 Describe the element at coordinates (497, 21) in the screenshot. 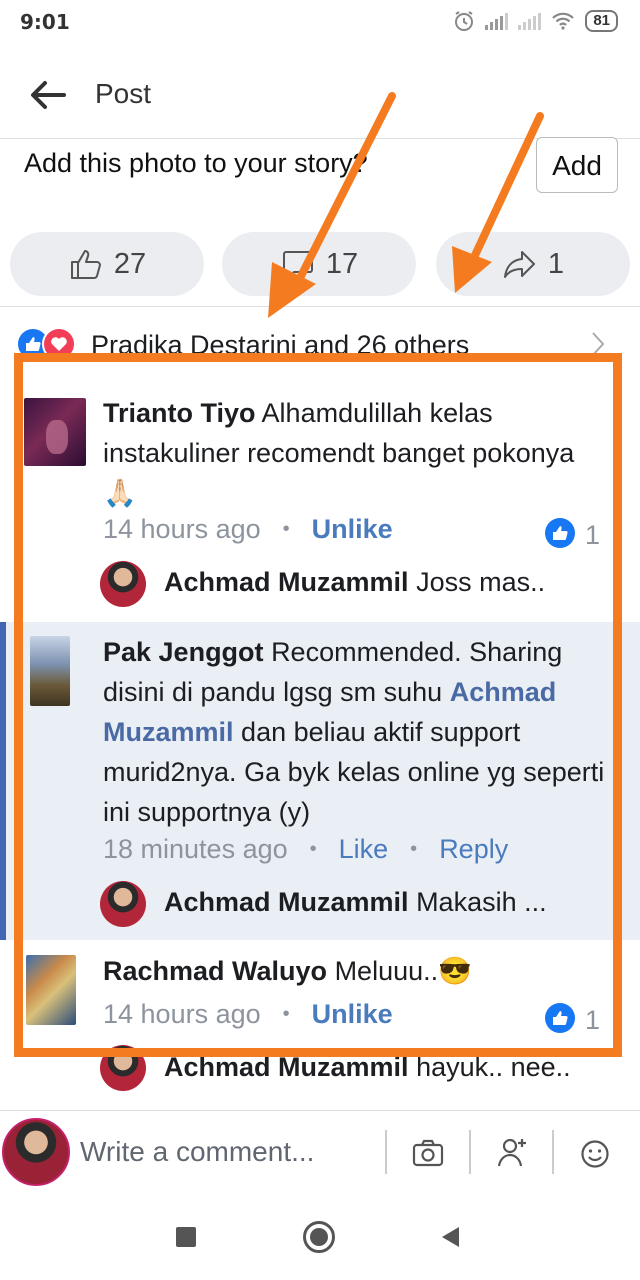

I see `signal-icon` at that location.